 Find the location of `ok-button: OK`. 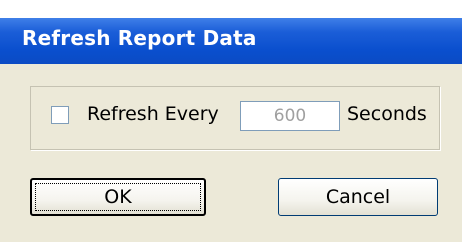

ok-button: OK is located at coordinates (118, 197).